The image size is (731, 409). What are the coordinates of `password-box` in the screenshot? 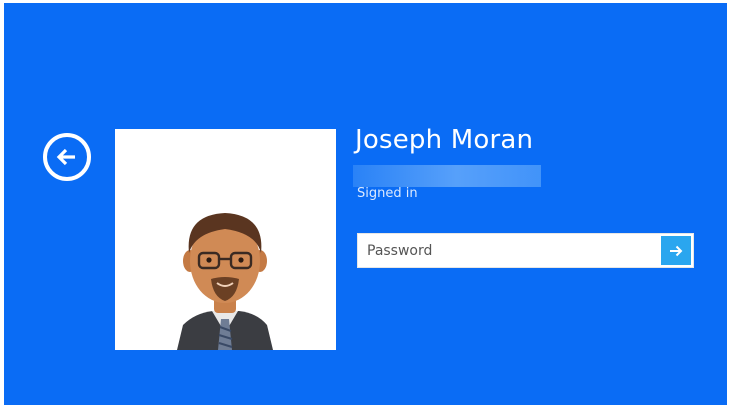 It's located at (525, 250).